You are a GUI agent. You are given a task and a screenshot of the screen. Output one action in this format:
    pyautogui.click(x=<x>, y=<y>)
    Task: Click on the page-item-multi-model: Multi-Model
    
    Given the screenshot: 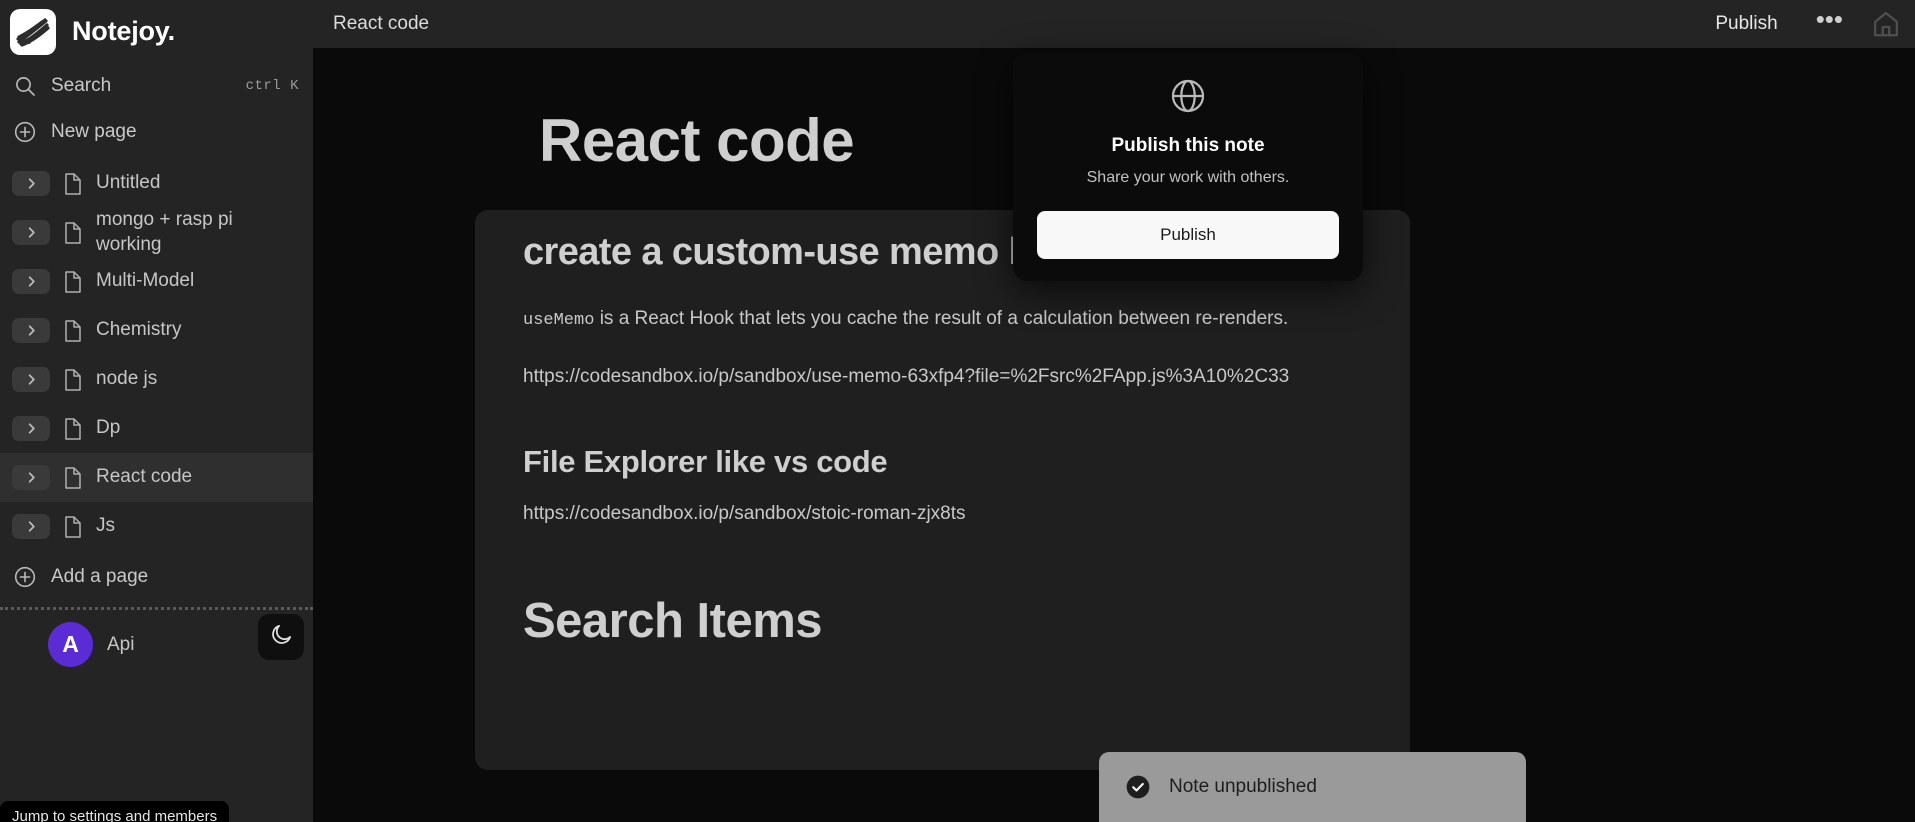 What is the action you would take?
    pyautogui.click(x=156, y=281)
    